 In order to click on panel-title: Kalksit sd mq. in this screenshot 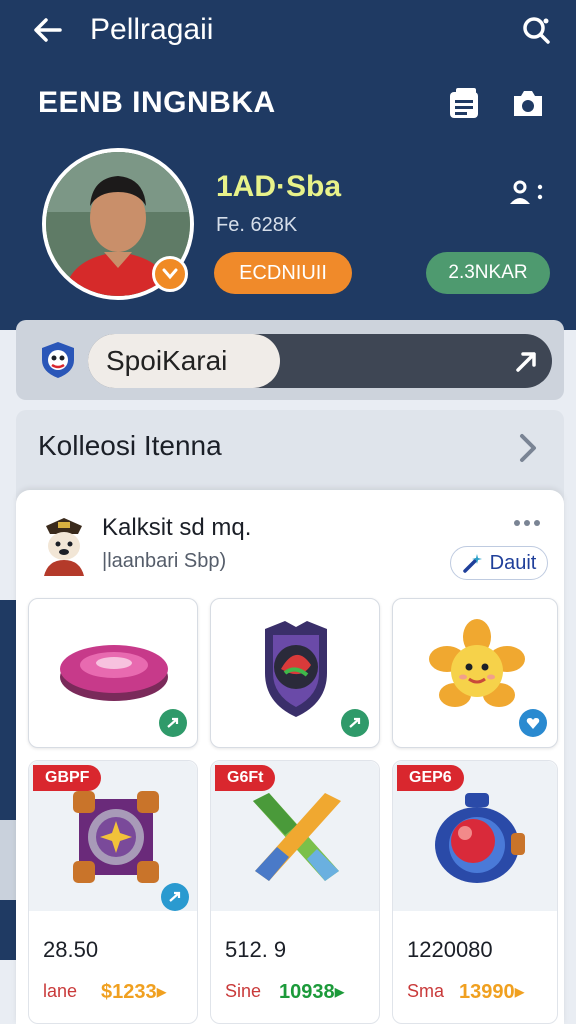, I will do `click(177, 527)`.